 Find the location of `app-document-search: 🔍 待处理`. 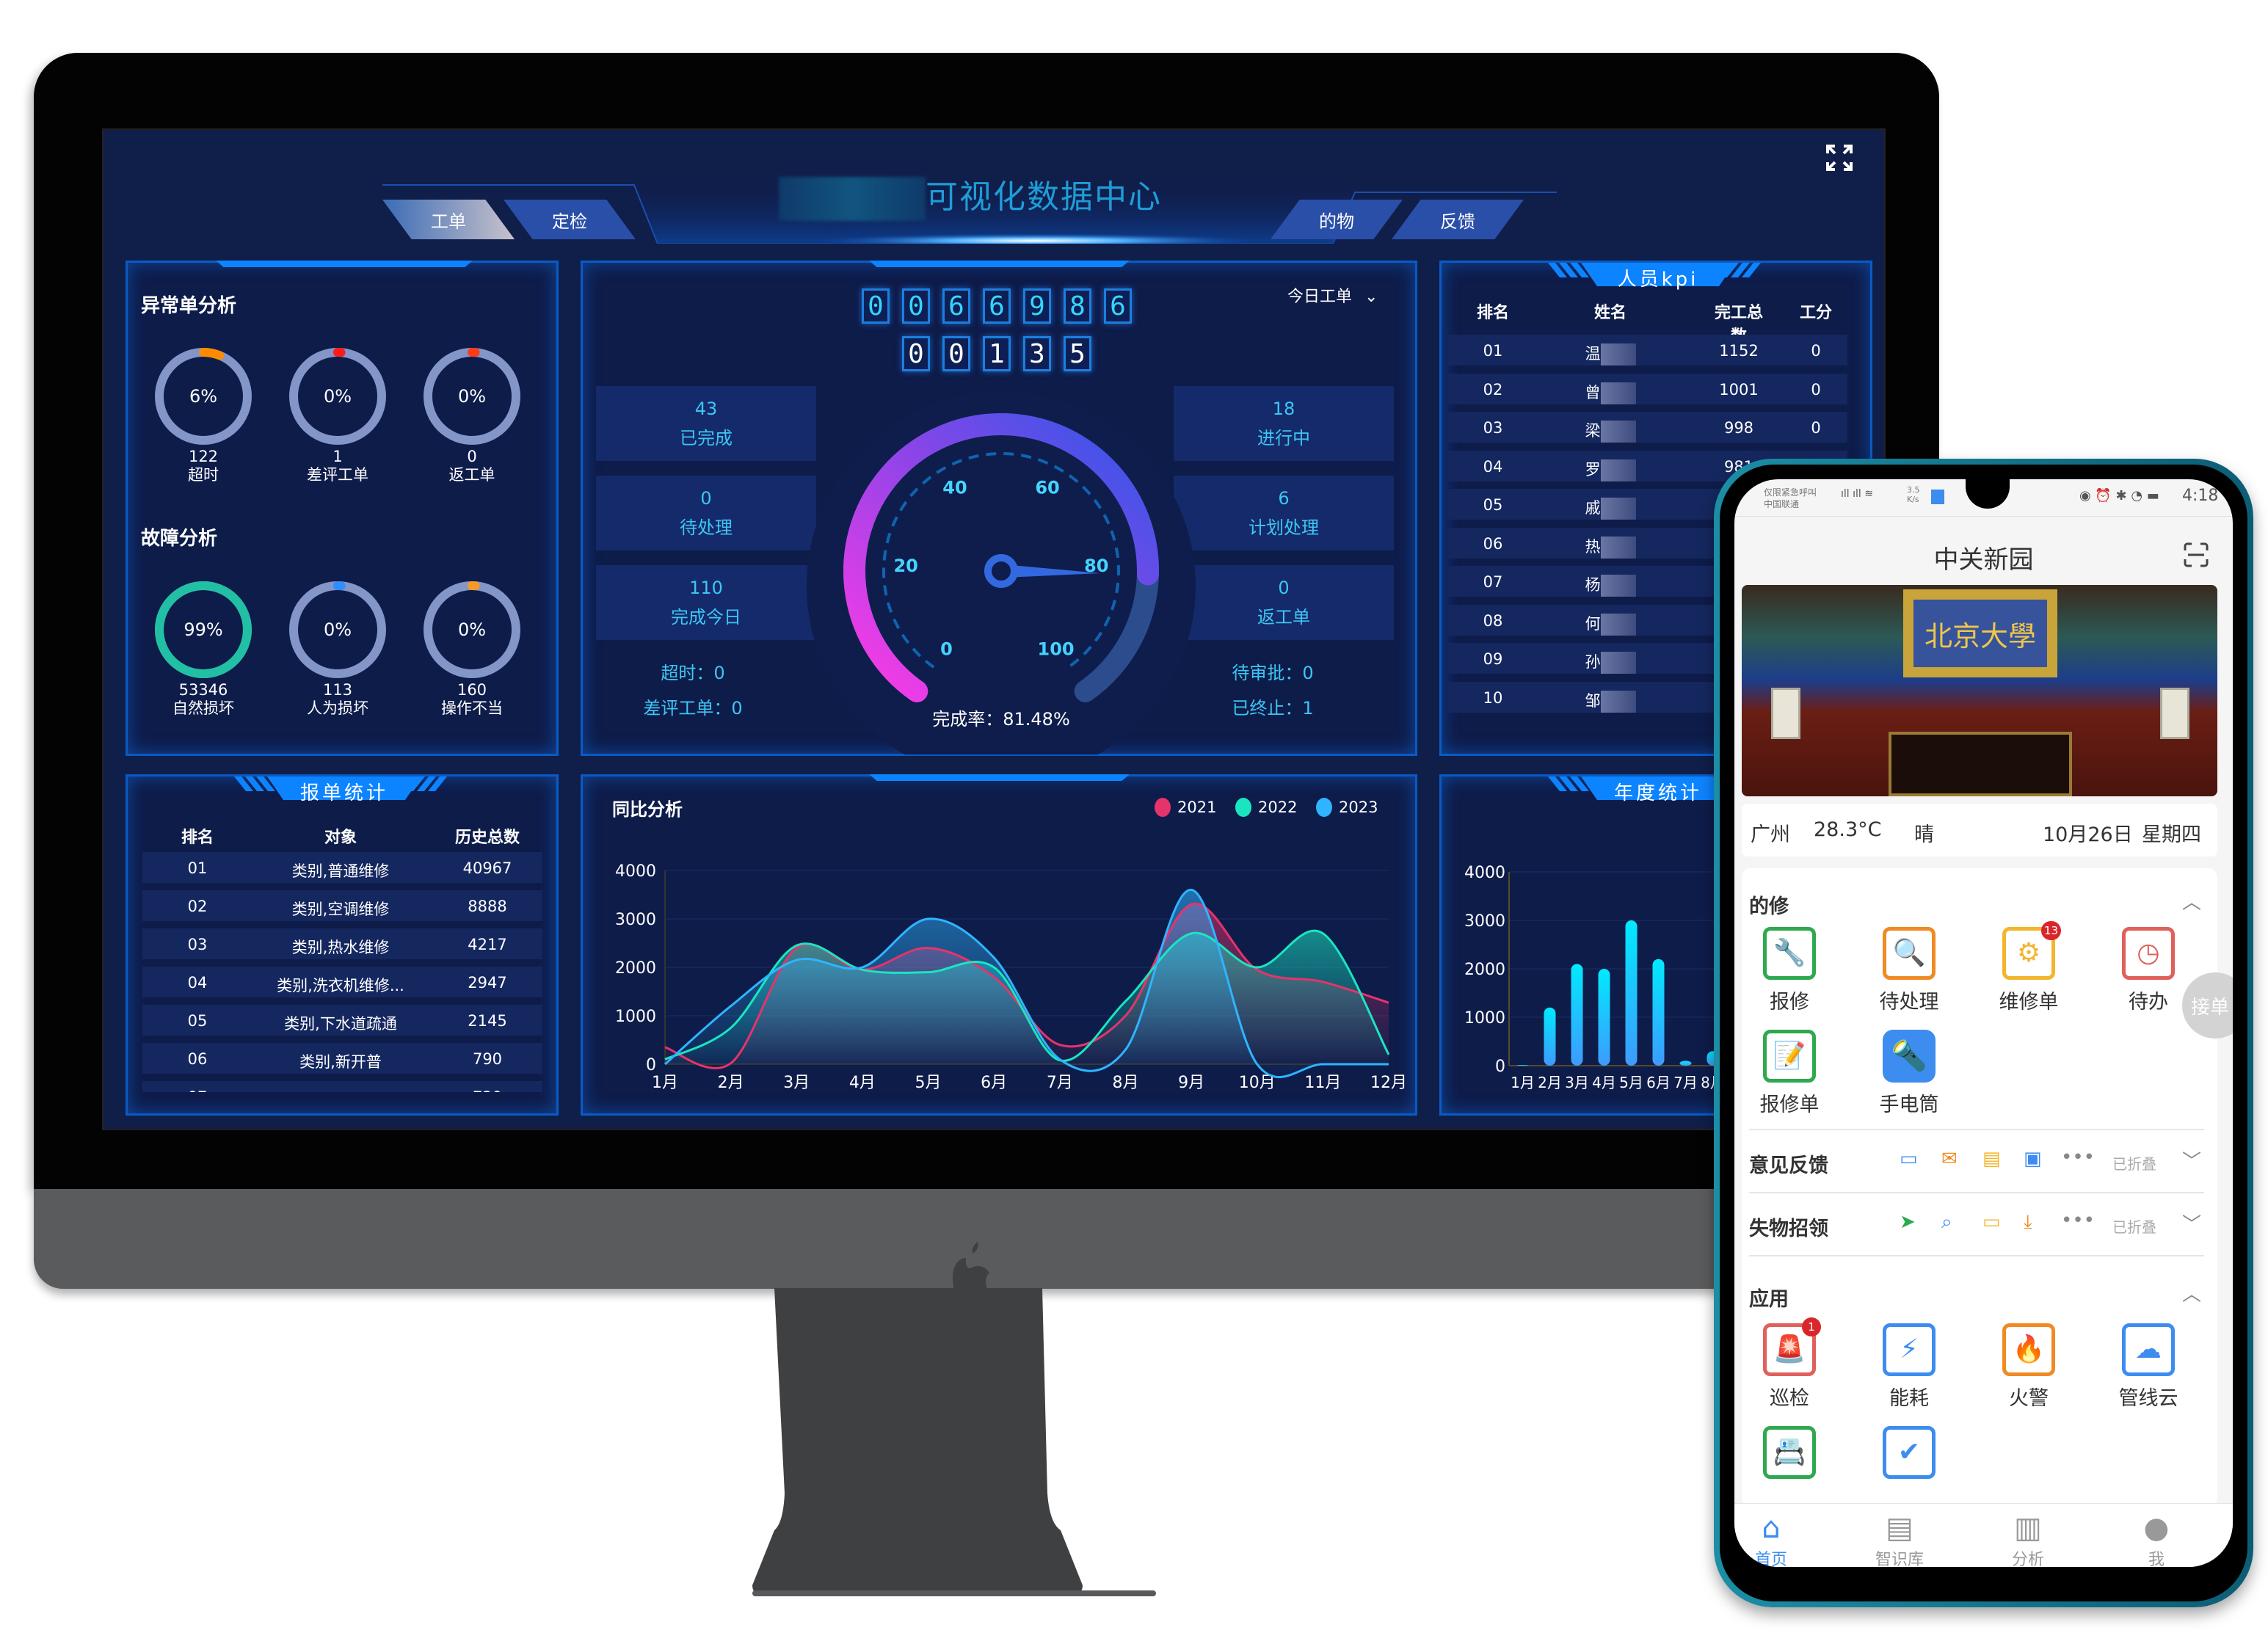

app-document-search: 🔍 待处理 is located at coordinates (1909, 970).